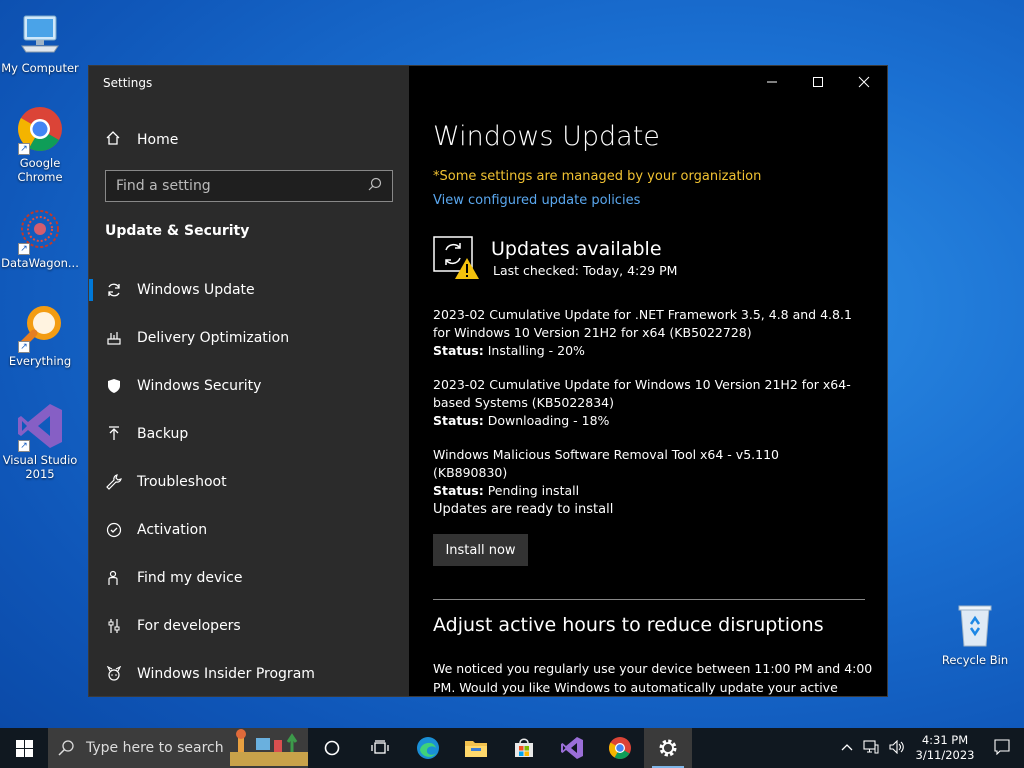 The height and width of the screenshot is (768, 1024). Describe the element at coordinates (249, 578) in the screenshot. I see `sidebar-item-find-my-device: Find my device` at that location.